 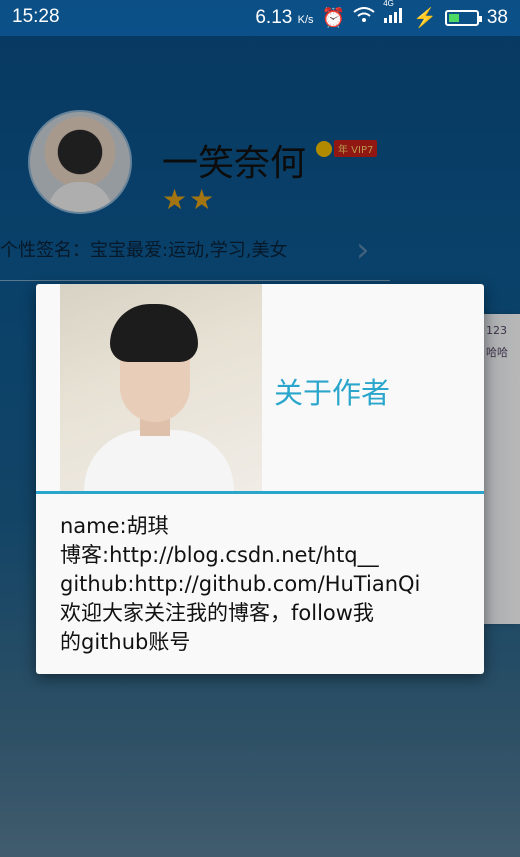 I want to click on message-line: 的github账号, so click(x=125, y=642).